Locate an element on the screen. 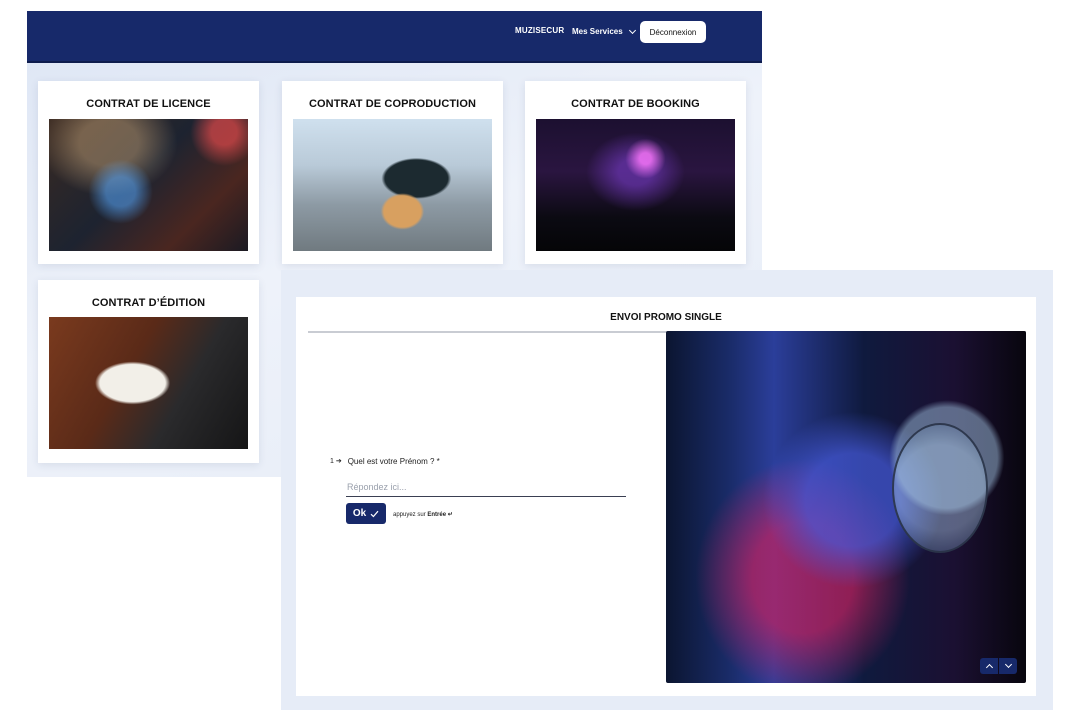 Image resolution: width=1080 pixels, height=722 pixels. logo-text: MUZISECUR is located at coordinates (540, 30).